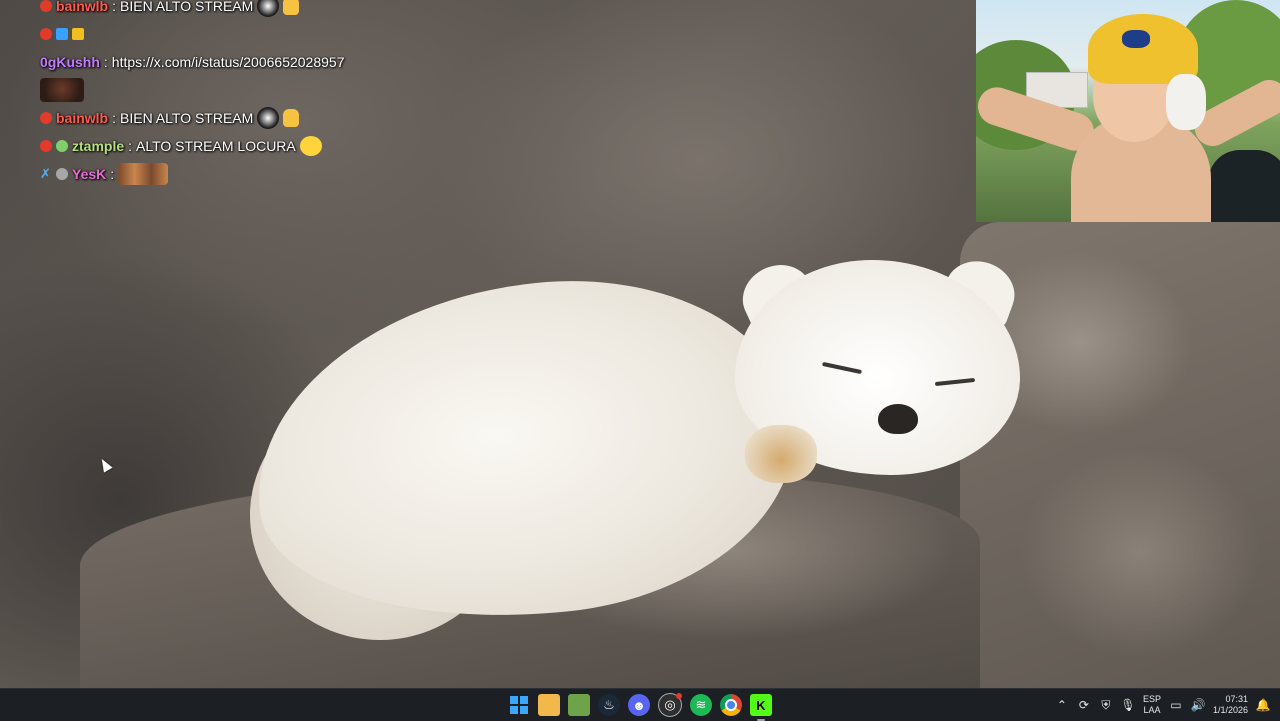 The width and height of the screenshot is (1280, 721). I want to click on start-button, so click(519, 705).